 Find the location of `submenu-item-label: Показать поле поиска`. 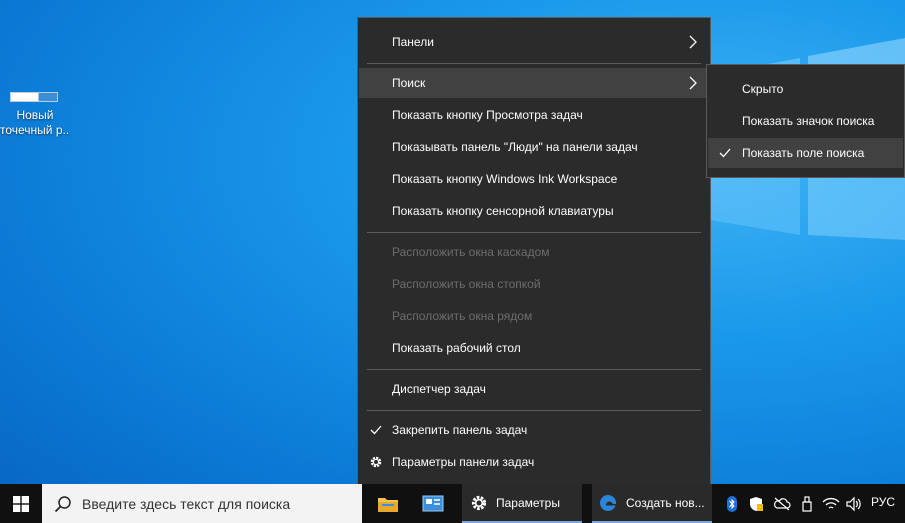

submenu-item-label: Показать поле поиска is located at coordinates (803, 153).